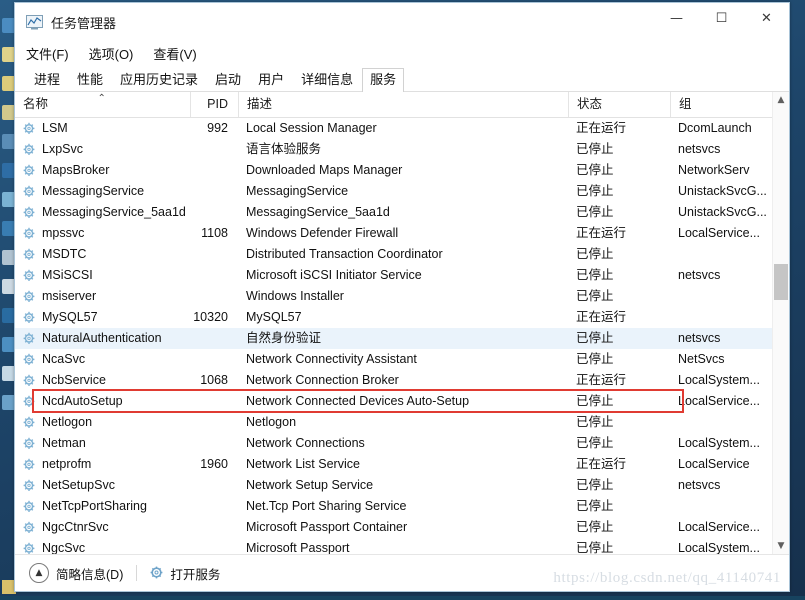 The height and width of the screenshot is (600, 805). I want to click on cell-desc: 自然身份验证, so click(284, 338).